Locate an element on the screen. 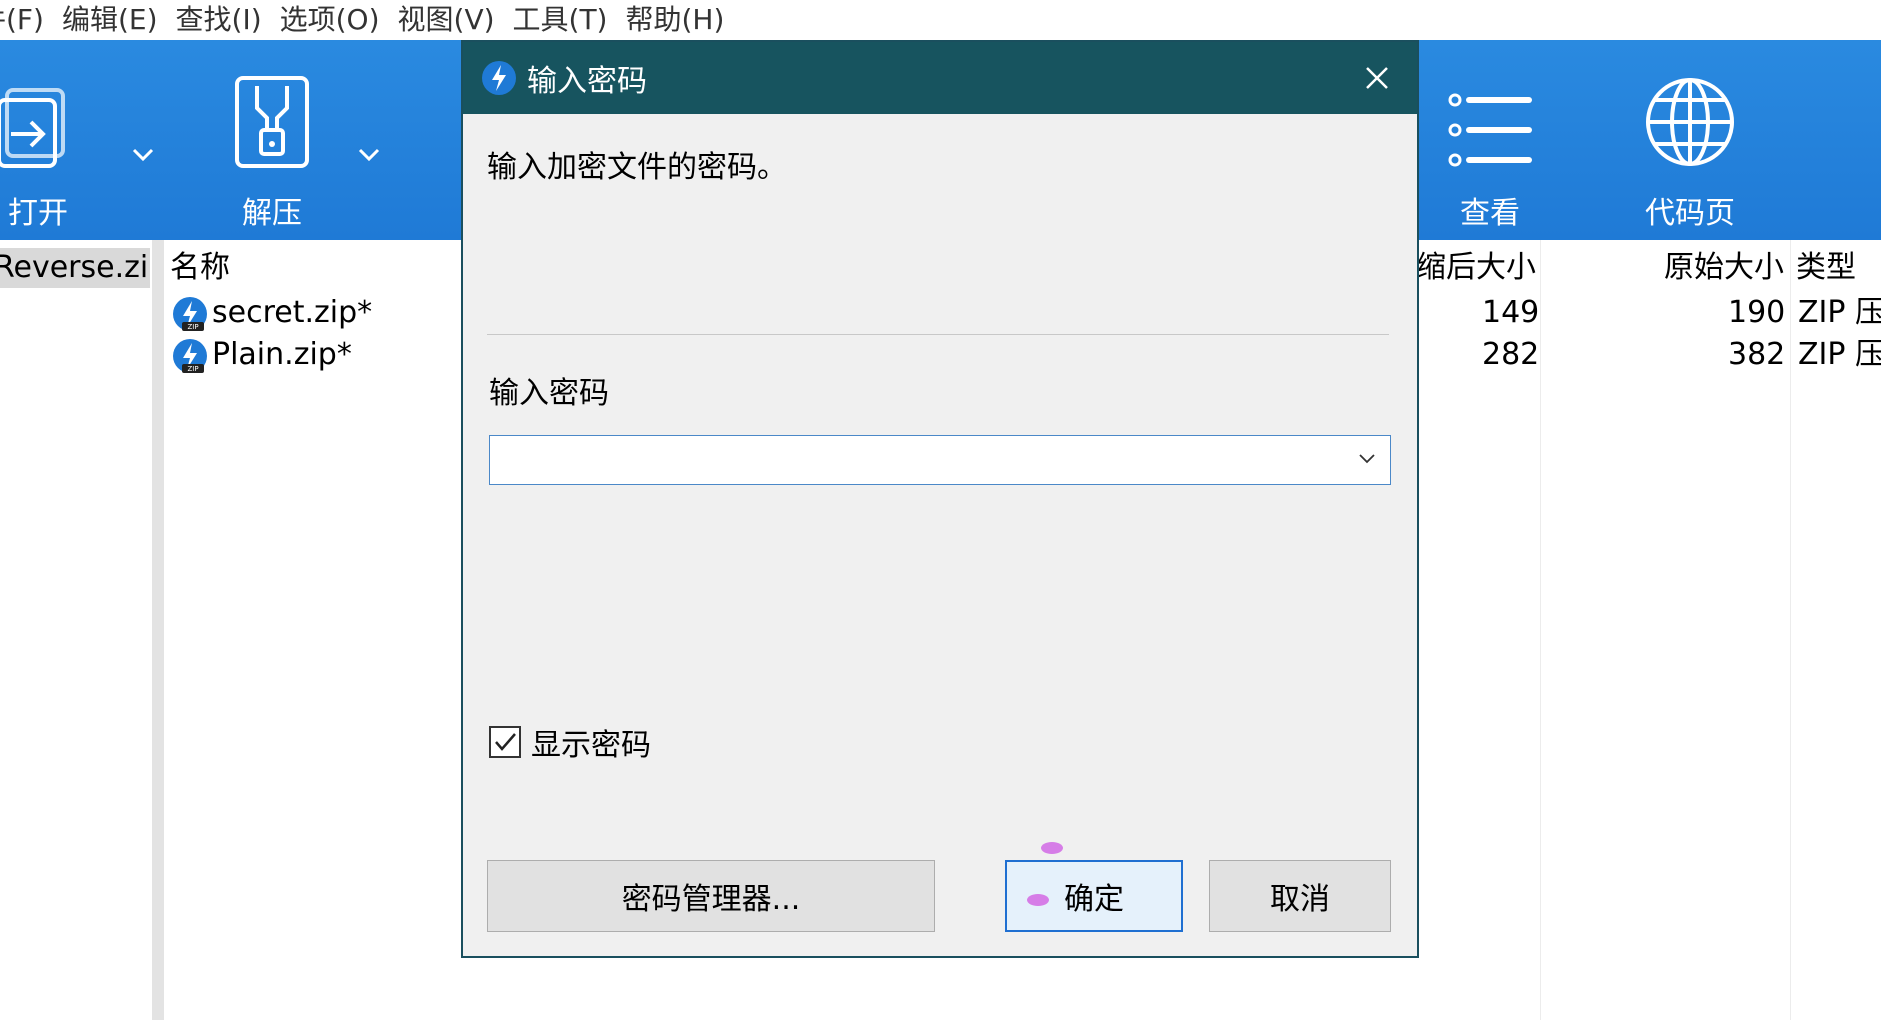 The image size is (1881, 1020). menu-tools: 工具(T) is located at coordinates (560, 20).